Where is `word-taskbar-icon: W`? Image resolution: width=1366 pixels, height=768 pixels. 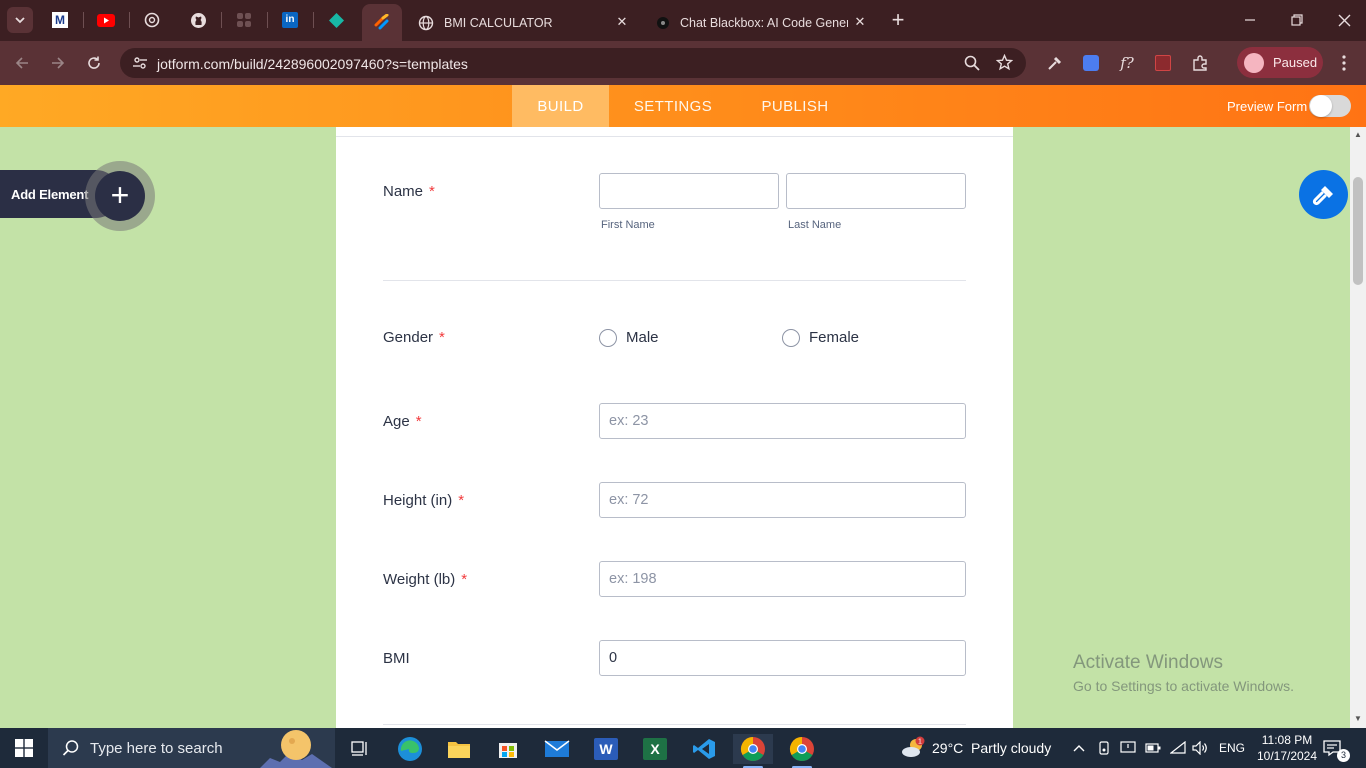
word-taskbar-icon: W is located at coordinates (606, 749).